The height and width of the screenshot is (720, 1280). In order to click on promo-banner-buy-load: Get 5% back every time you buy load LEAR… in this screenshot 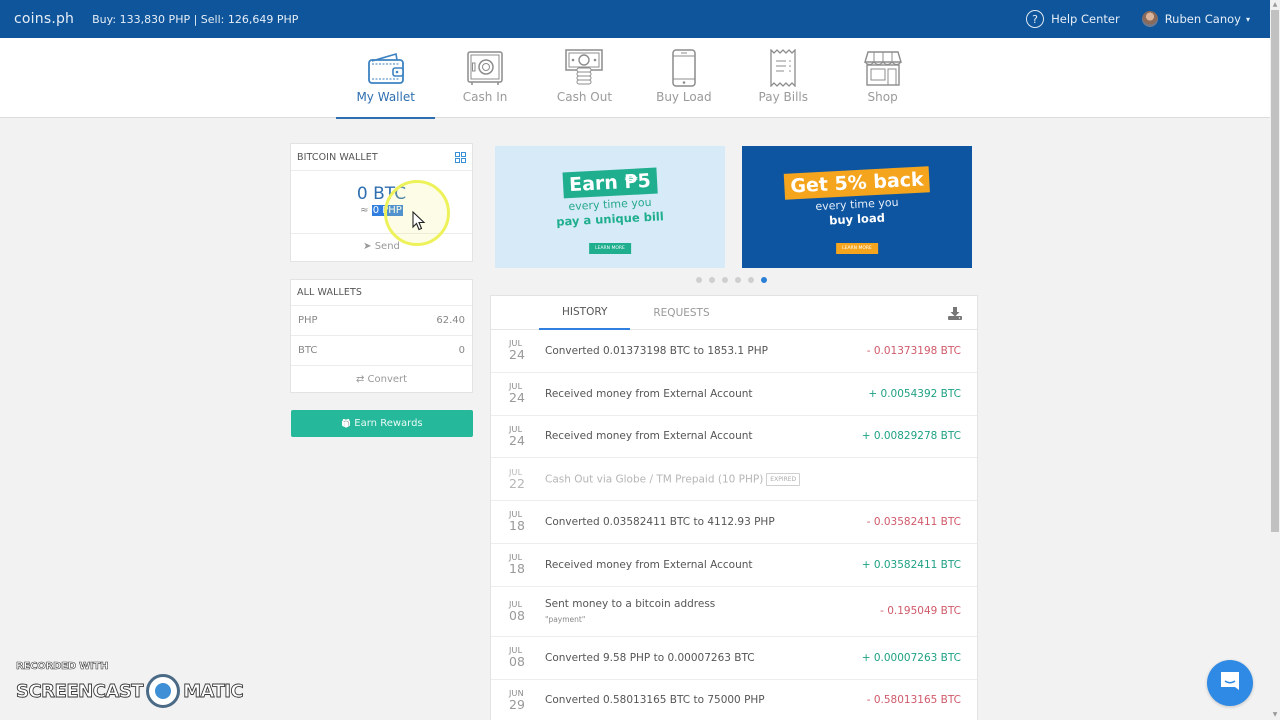, I will do `click(857, 207)`.